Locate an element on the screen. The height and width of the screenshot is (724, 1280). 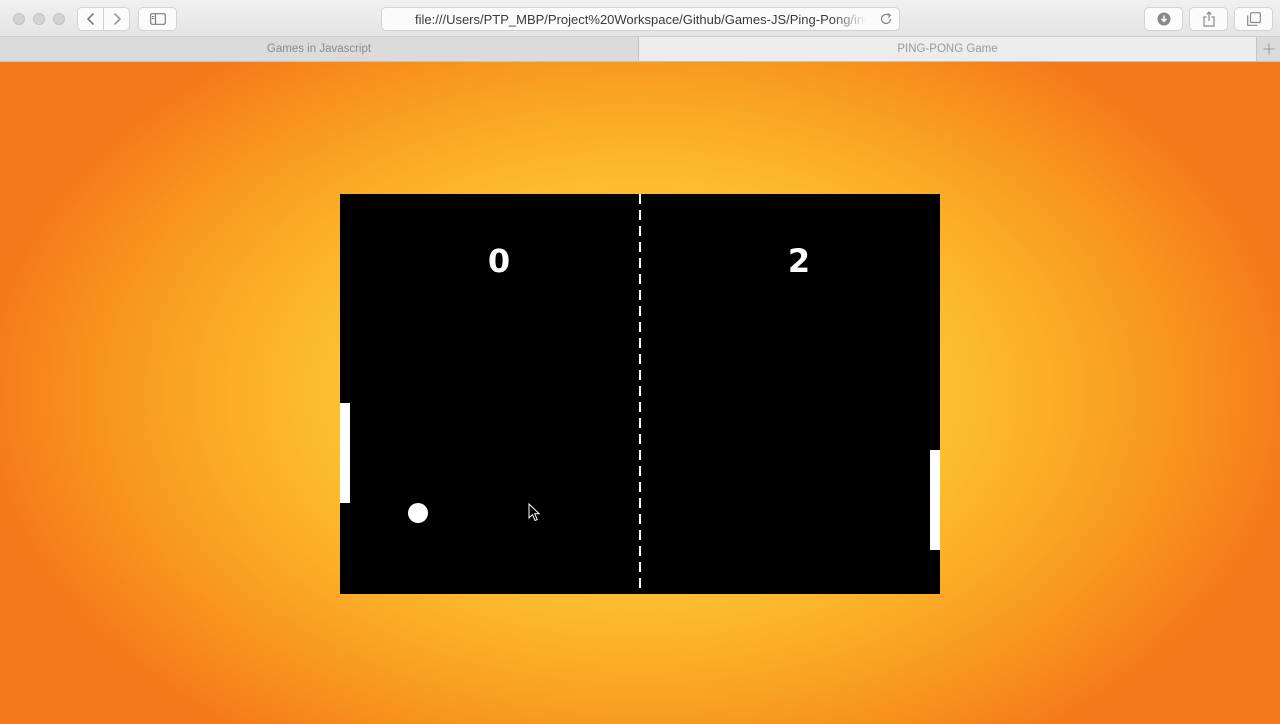
tab-label: Games in Javascript is located at coordinates (319, 49).